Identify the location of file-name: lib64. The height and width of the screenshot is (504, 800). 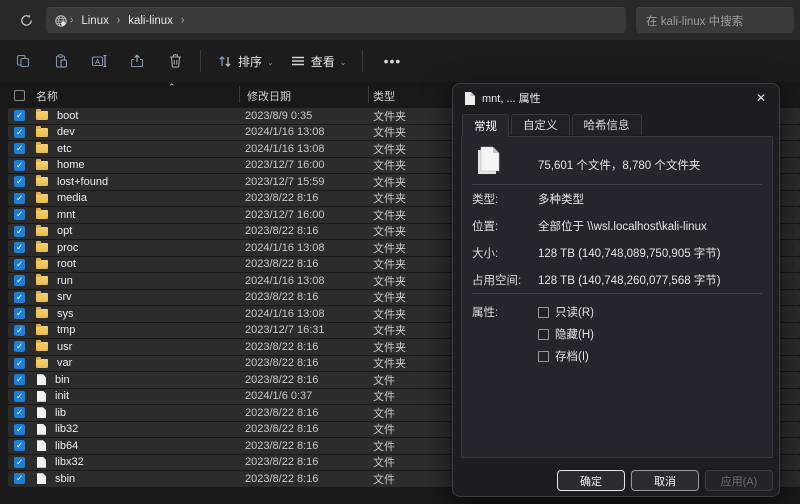
(67, 445).